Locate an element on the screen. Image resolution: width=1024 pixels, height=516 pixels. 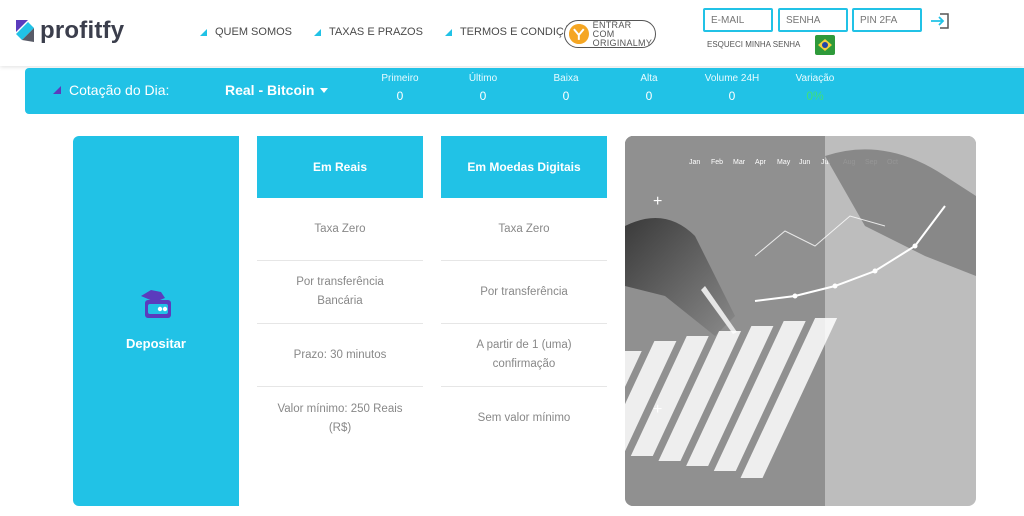
nav-label: QUEM SOMOS is located at coordinates (254, 32).